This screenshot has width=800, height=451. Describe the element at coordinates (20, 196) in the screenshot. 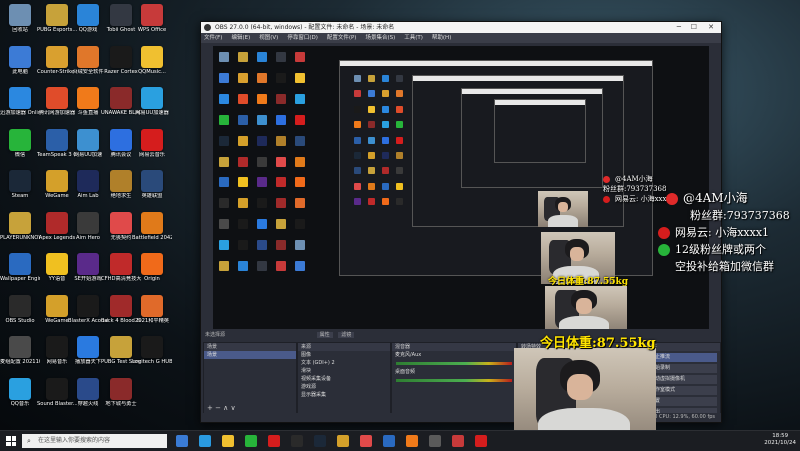

I see `desktop-icon-label: Steam` at that location.